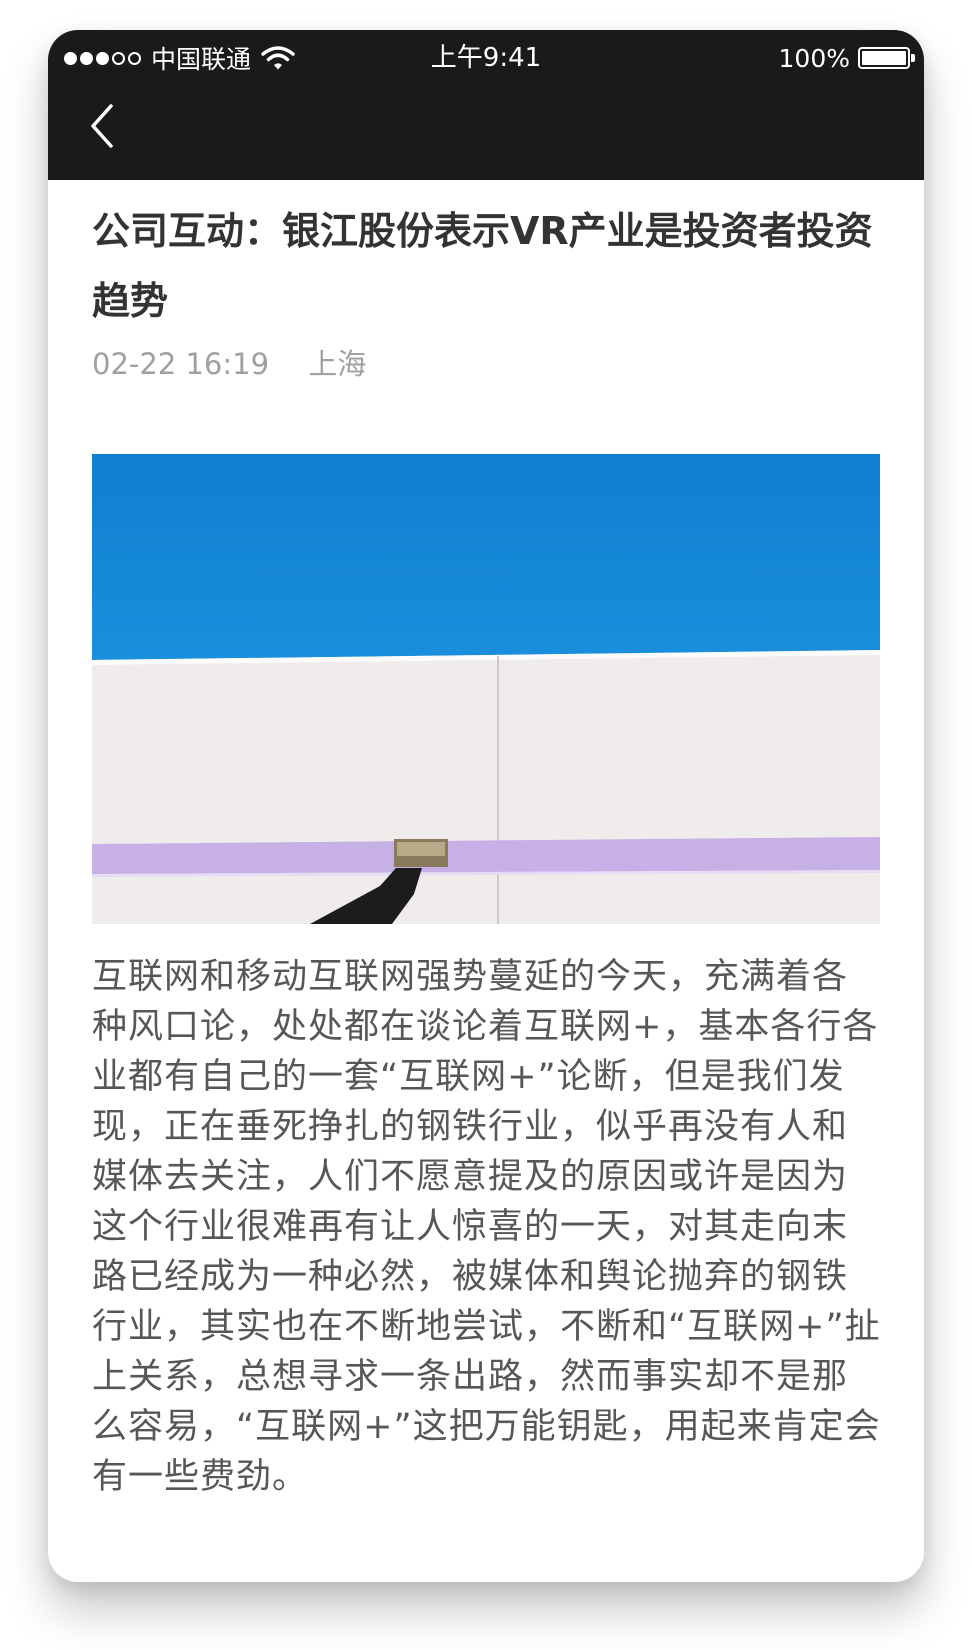 The width and height of the screenshot is (972, 1650). What do you see at coordinates (278, 58) in the screenshot?
I see `wifi-icon` at bounding box center [278, 58].